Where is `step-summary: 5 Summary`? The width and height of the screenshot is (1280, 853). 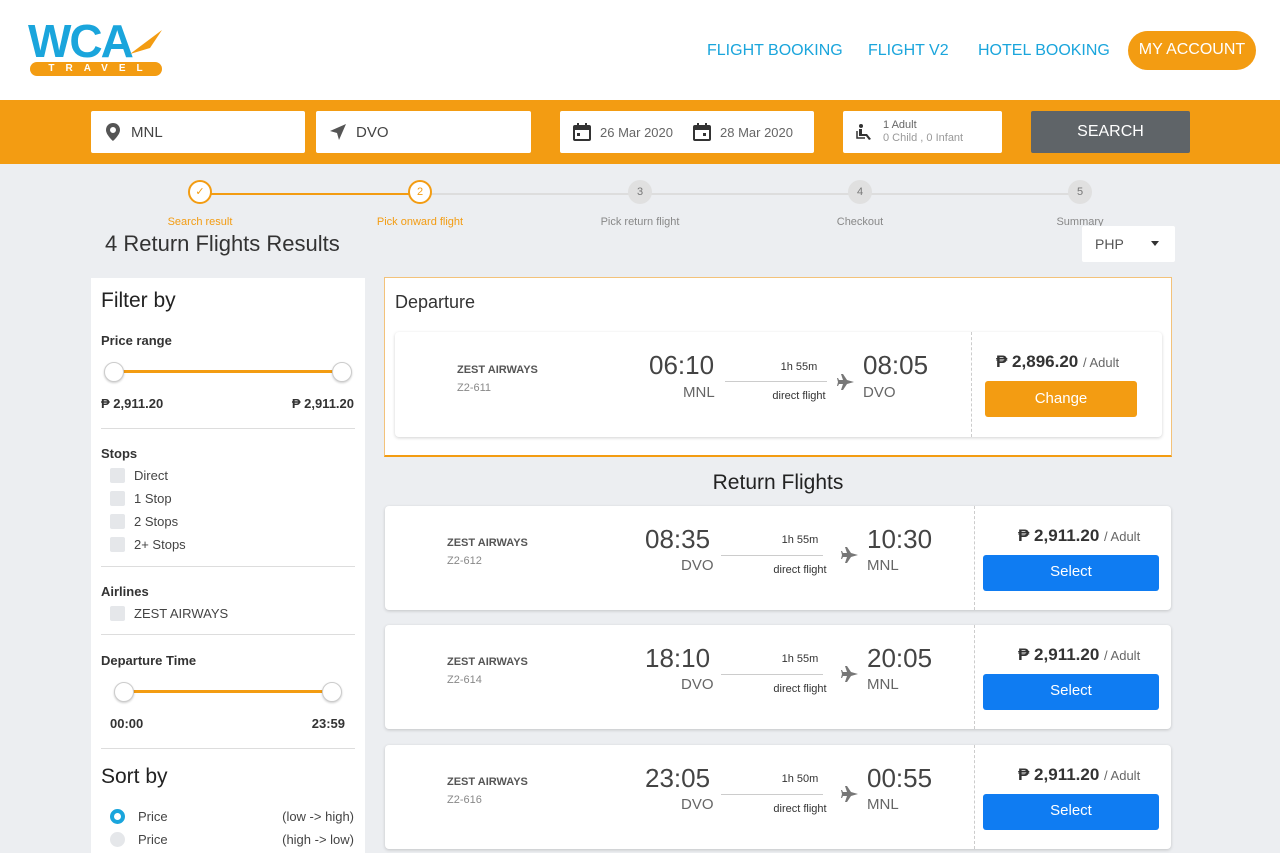
step-summary: 5 Summary is located at coordinates (1080, 204).